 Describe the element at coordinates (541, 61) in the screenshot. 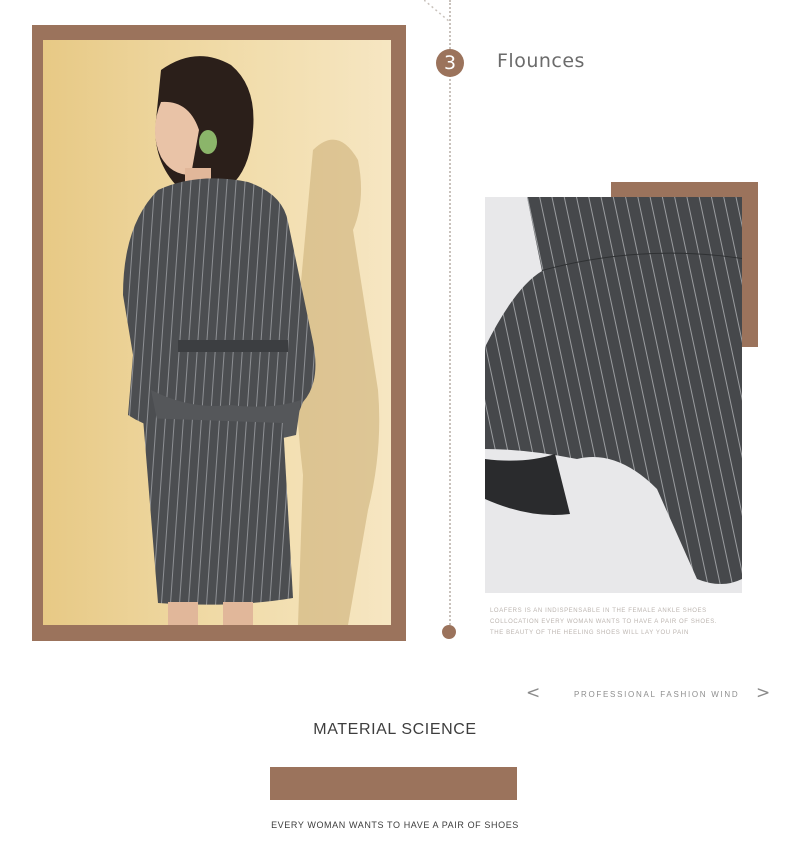

I see `feature-title: Flounces` at that location.